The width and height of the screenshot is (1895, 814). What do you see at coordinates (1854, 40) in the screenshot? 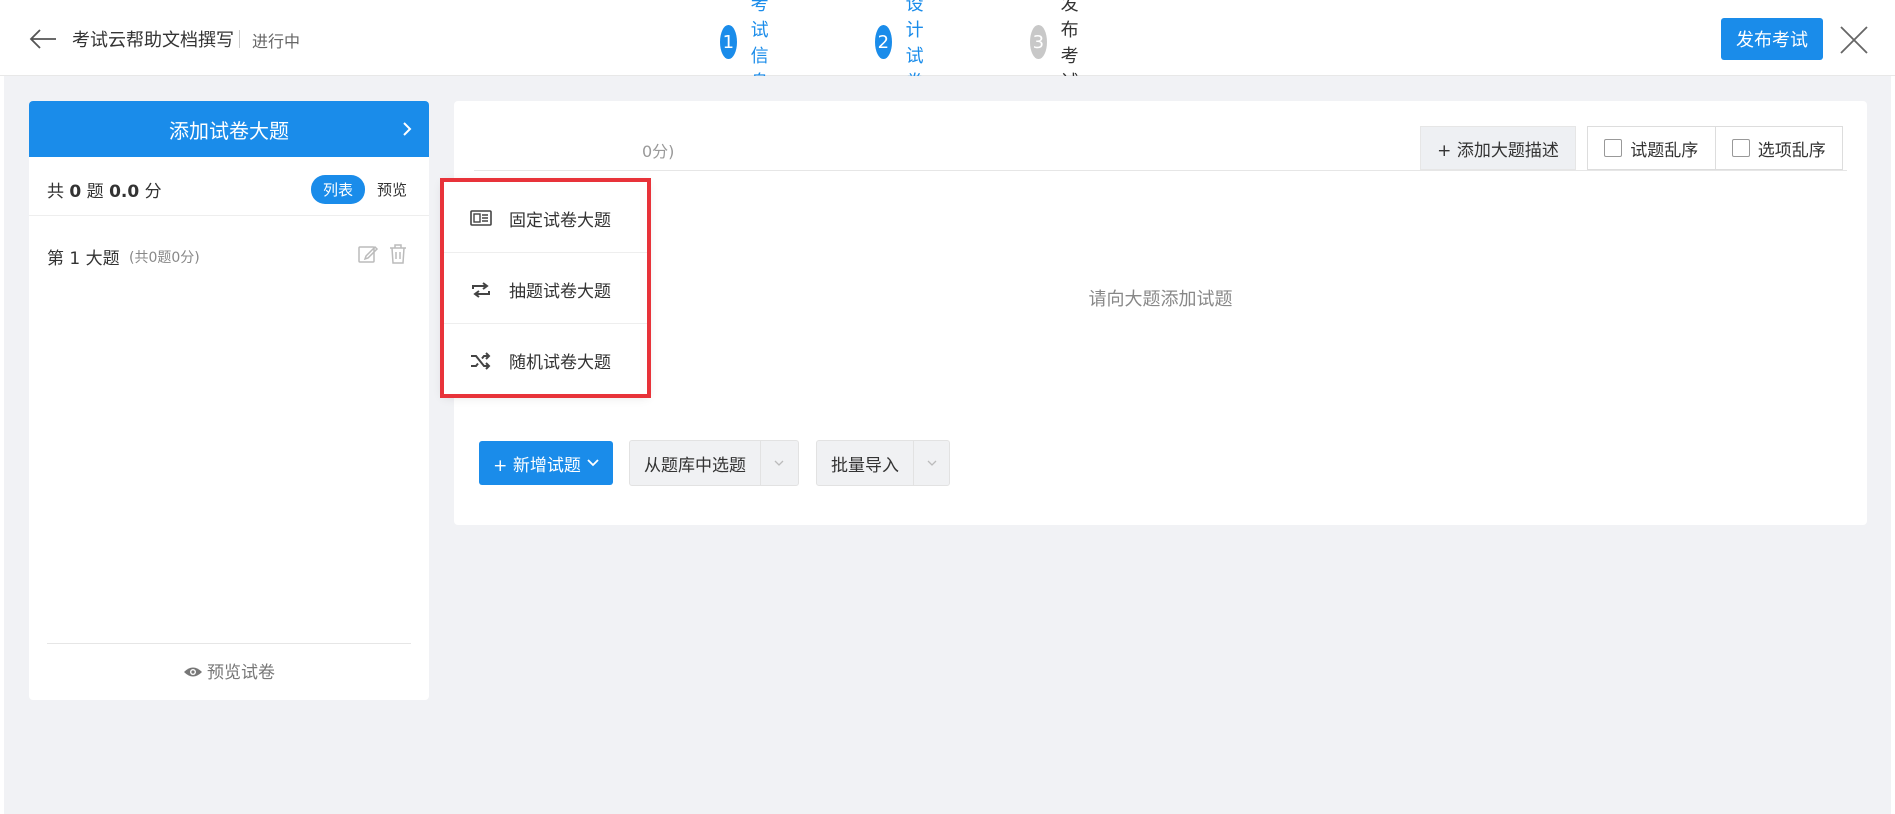
I see `close-icon` at bounding box center [1854, 40].